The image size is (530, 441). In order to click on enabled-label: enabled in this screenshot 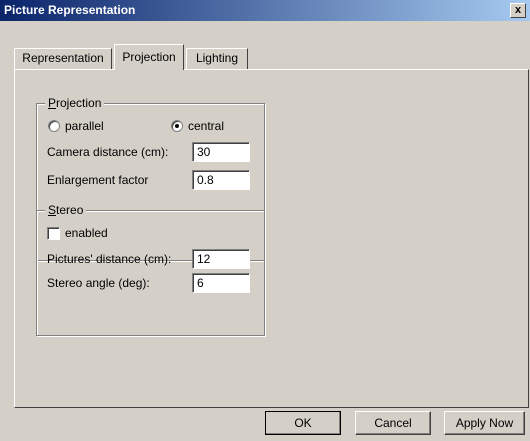, I will do `click(86, 233)`.